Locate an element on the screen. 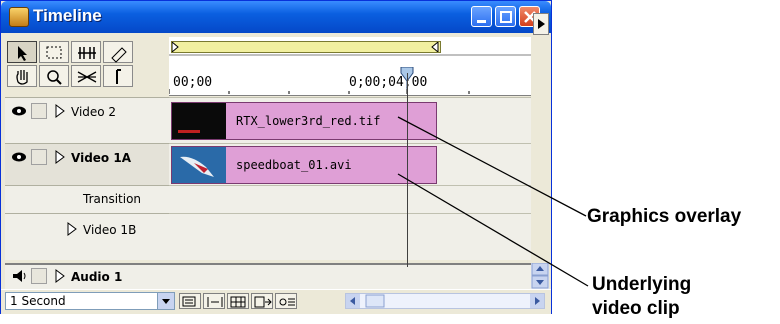  callout-underlying-line2: video clip is located at coordinates (636, 308).